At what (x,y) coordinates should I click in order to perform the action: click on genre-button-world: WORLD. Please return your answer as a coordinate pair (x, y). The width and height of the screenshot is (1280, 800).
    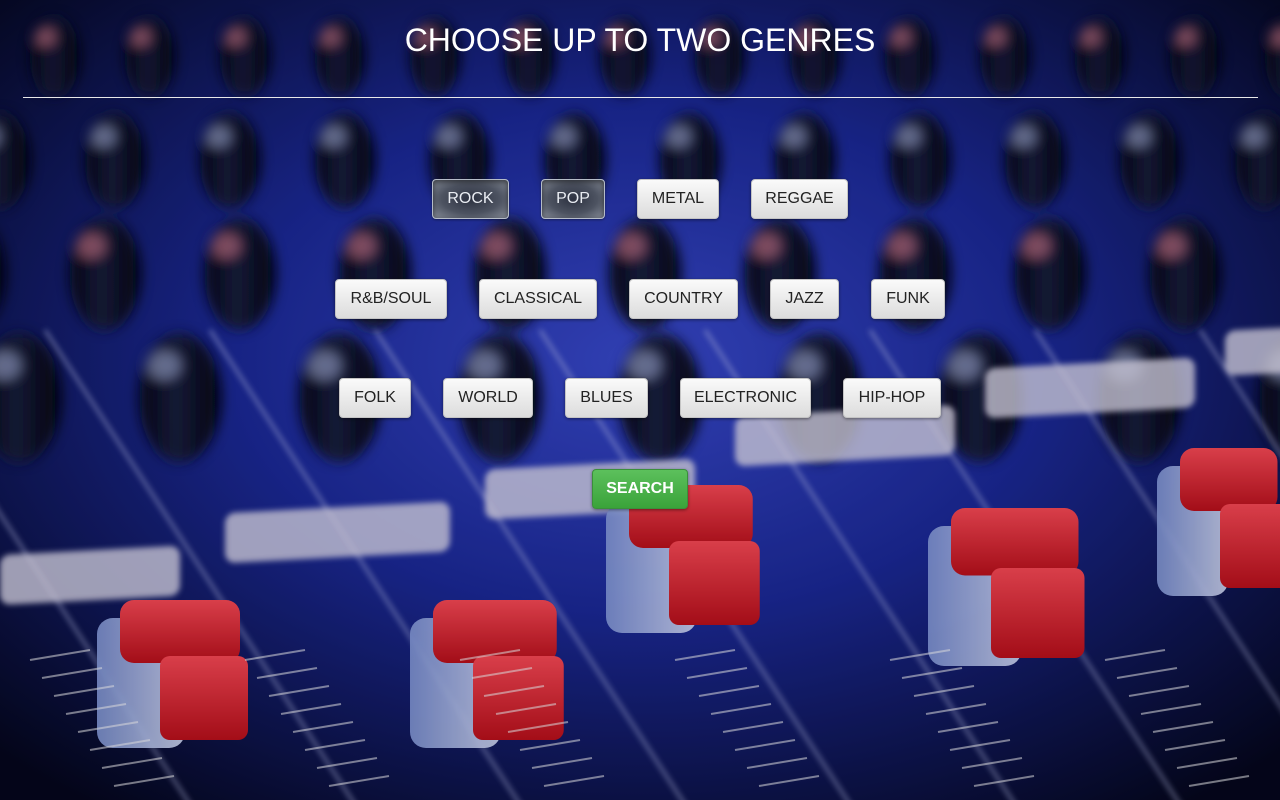
    Looking at the image, I should click on (488, 398).